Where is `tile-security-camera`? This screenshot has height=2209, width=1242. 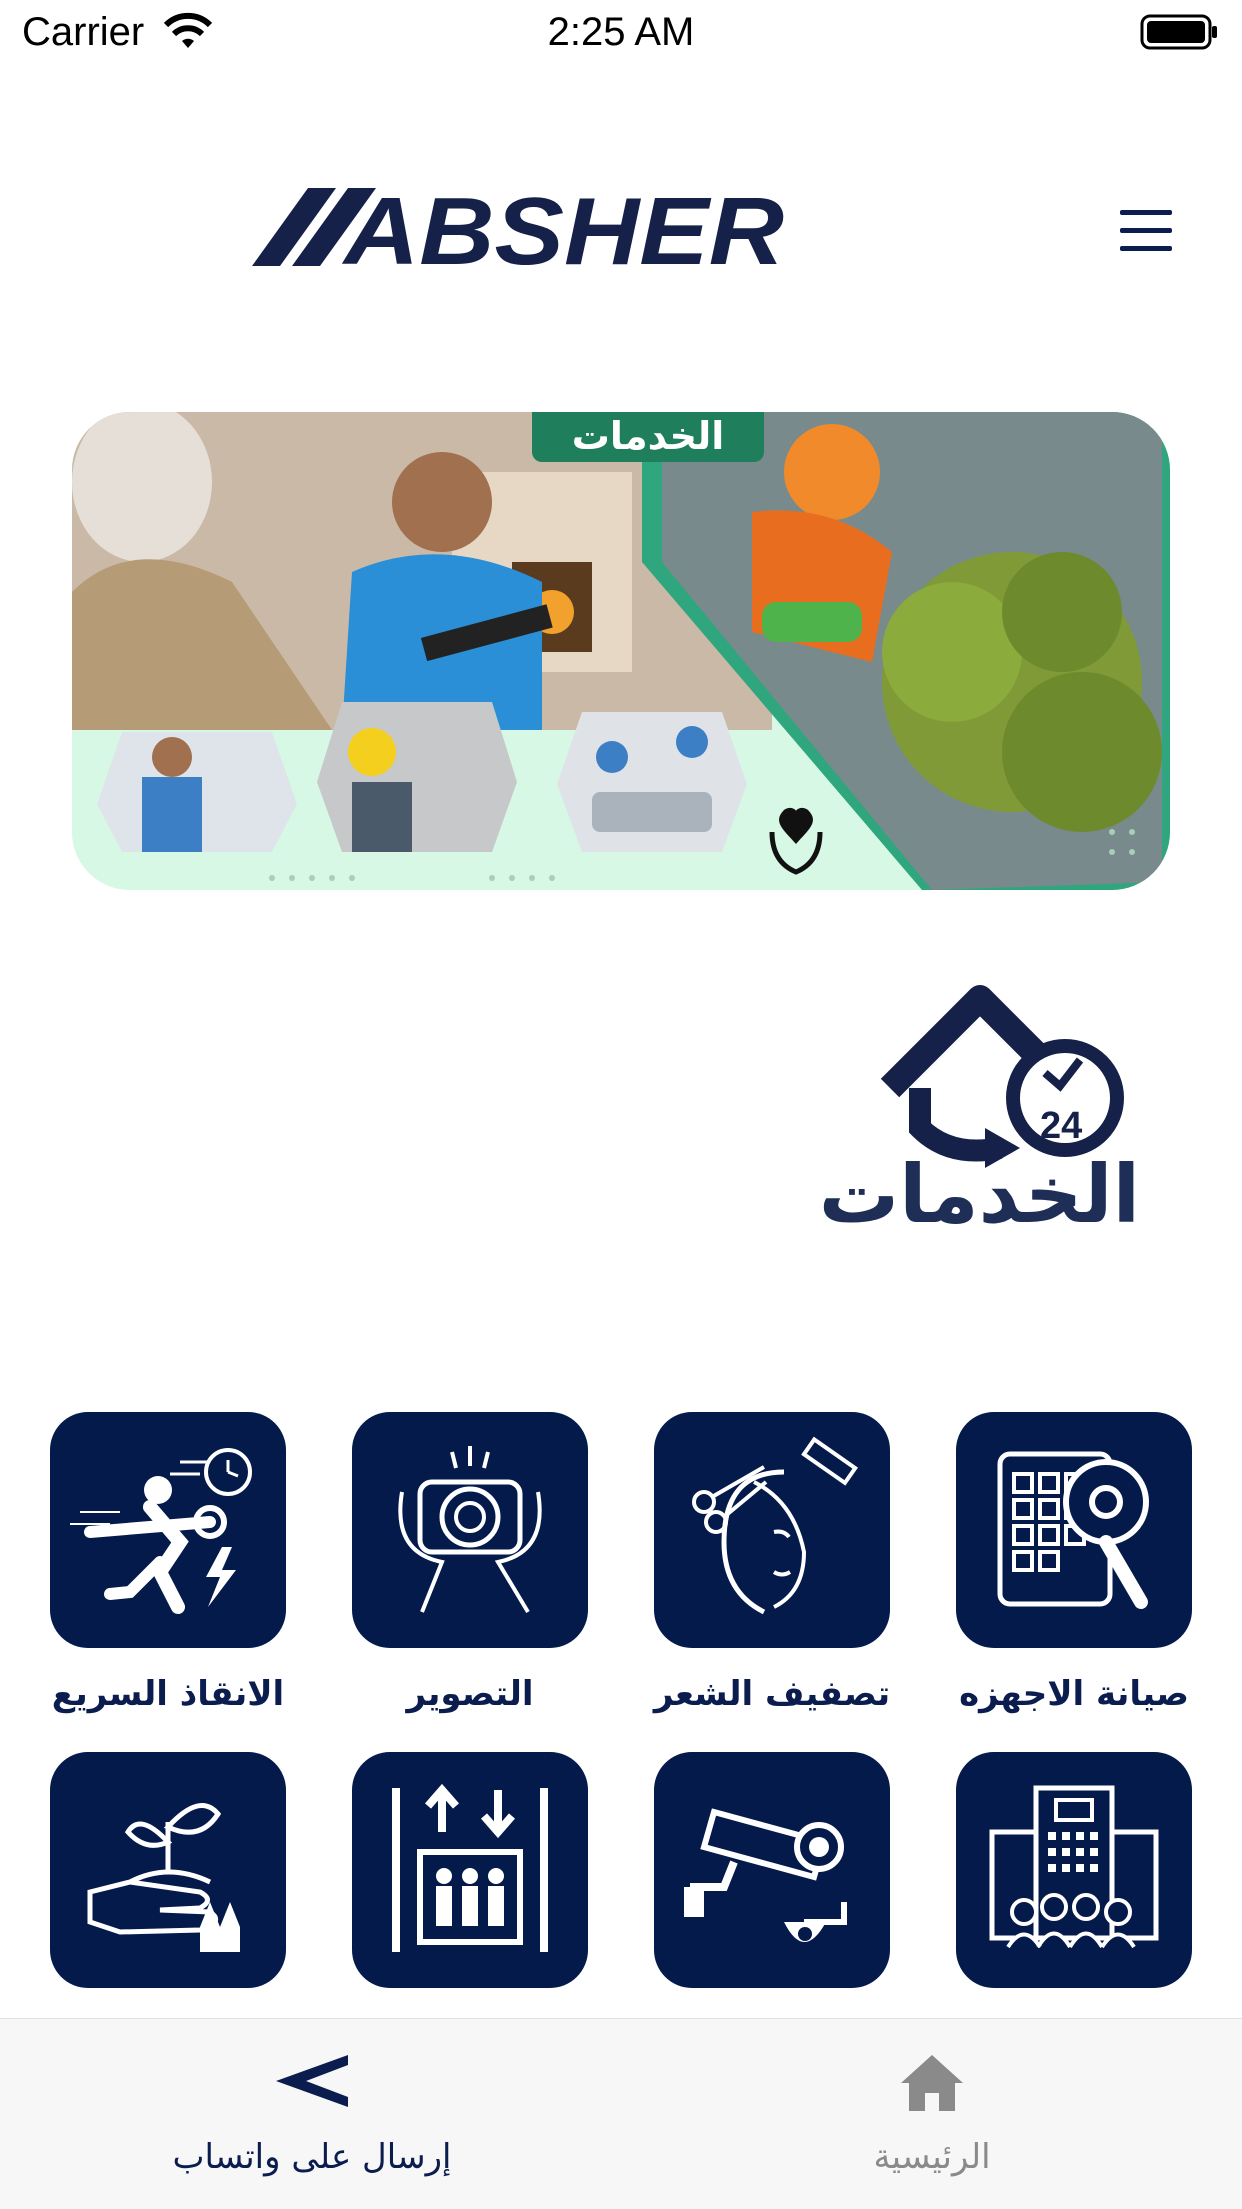
tile-security-camera is located at coordinates (772, 1870).